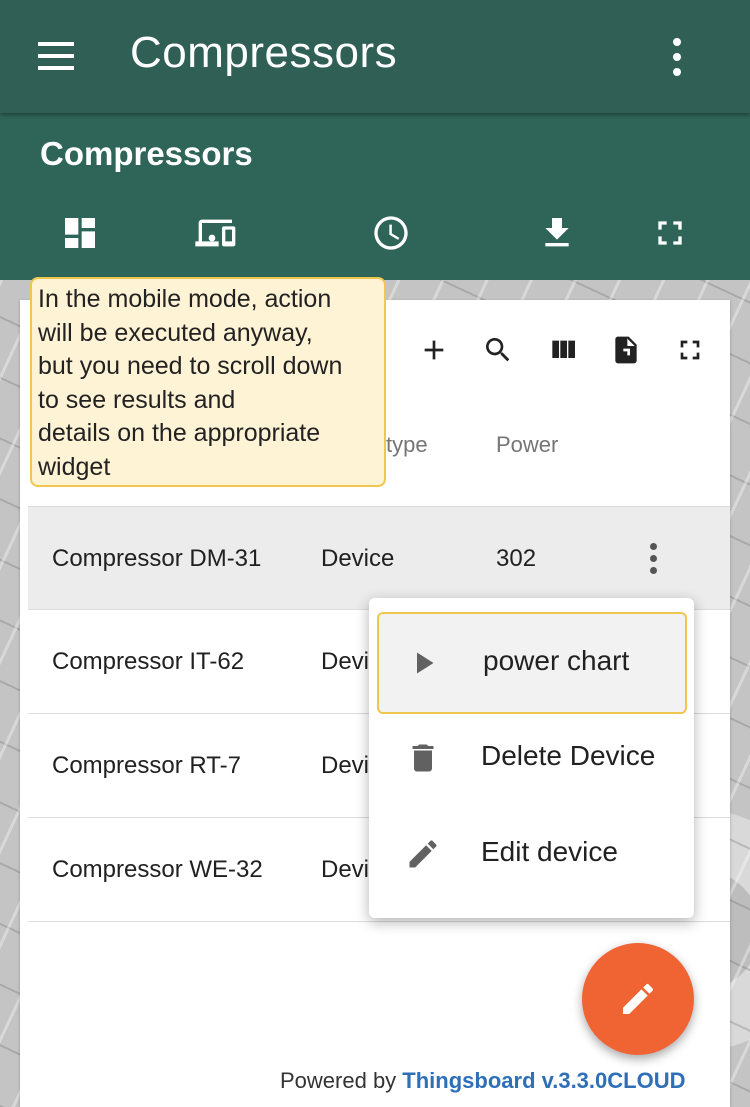 The width and height of the screenshot is (750, 1107). Describe the element at coordinates (264, 52) in the screenshot. I see `app-title: Compressors` at that location.